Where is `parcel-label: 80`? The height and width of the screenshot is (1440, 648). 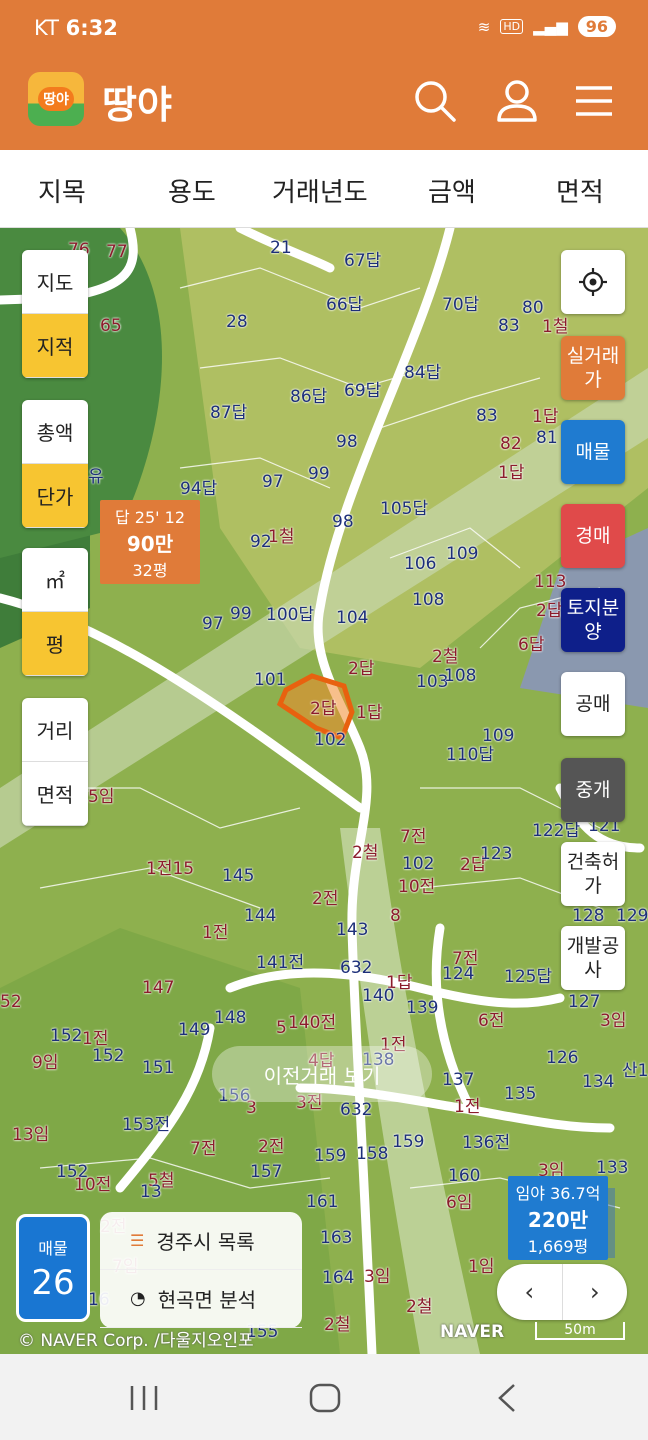
parcel-label: 80 is located at coordinates (533, 308).